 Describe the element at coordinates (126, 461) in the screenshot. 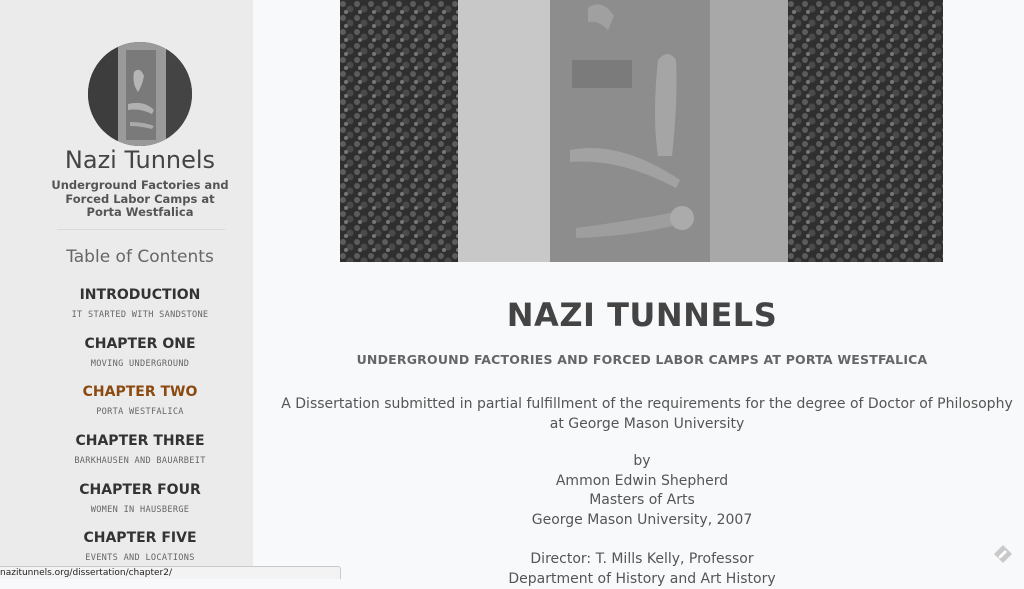

I see `toc-item-subtitle: BARKHAUSEN AND BAUARBEIT` at that location.